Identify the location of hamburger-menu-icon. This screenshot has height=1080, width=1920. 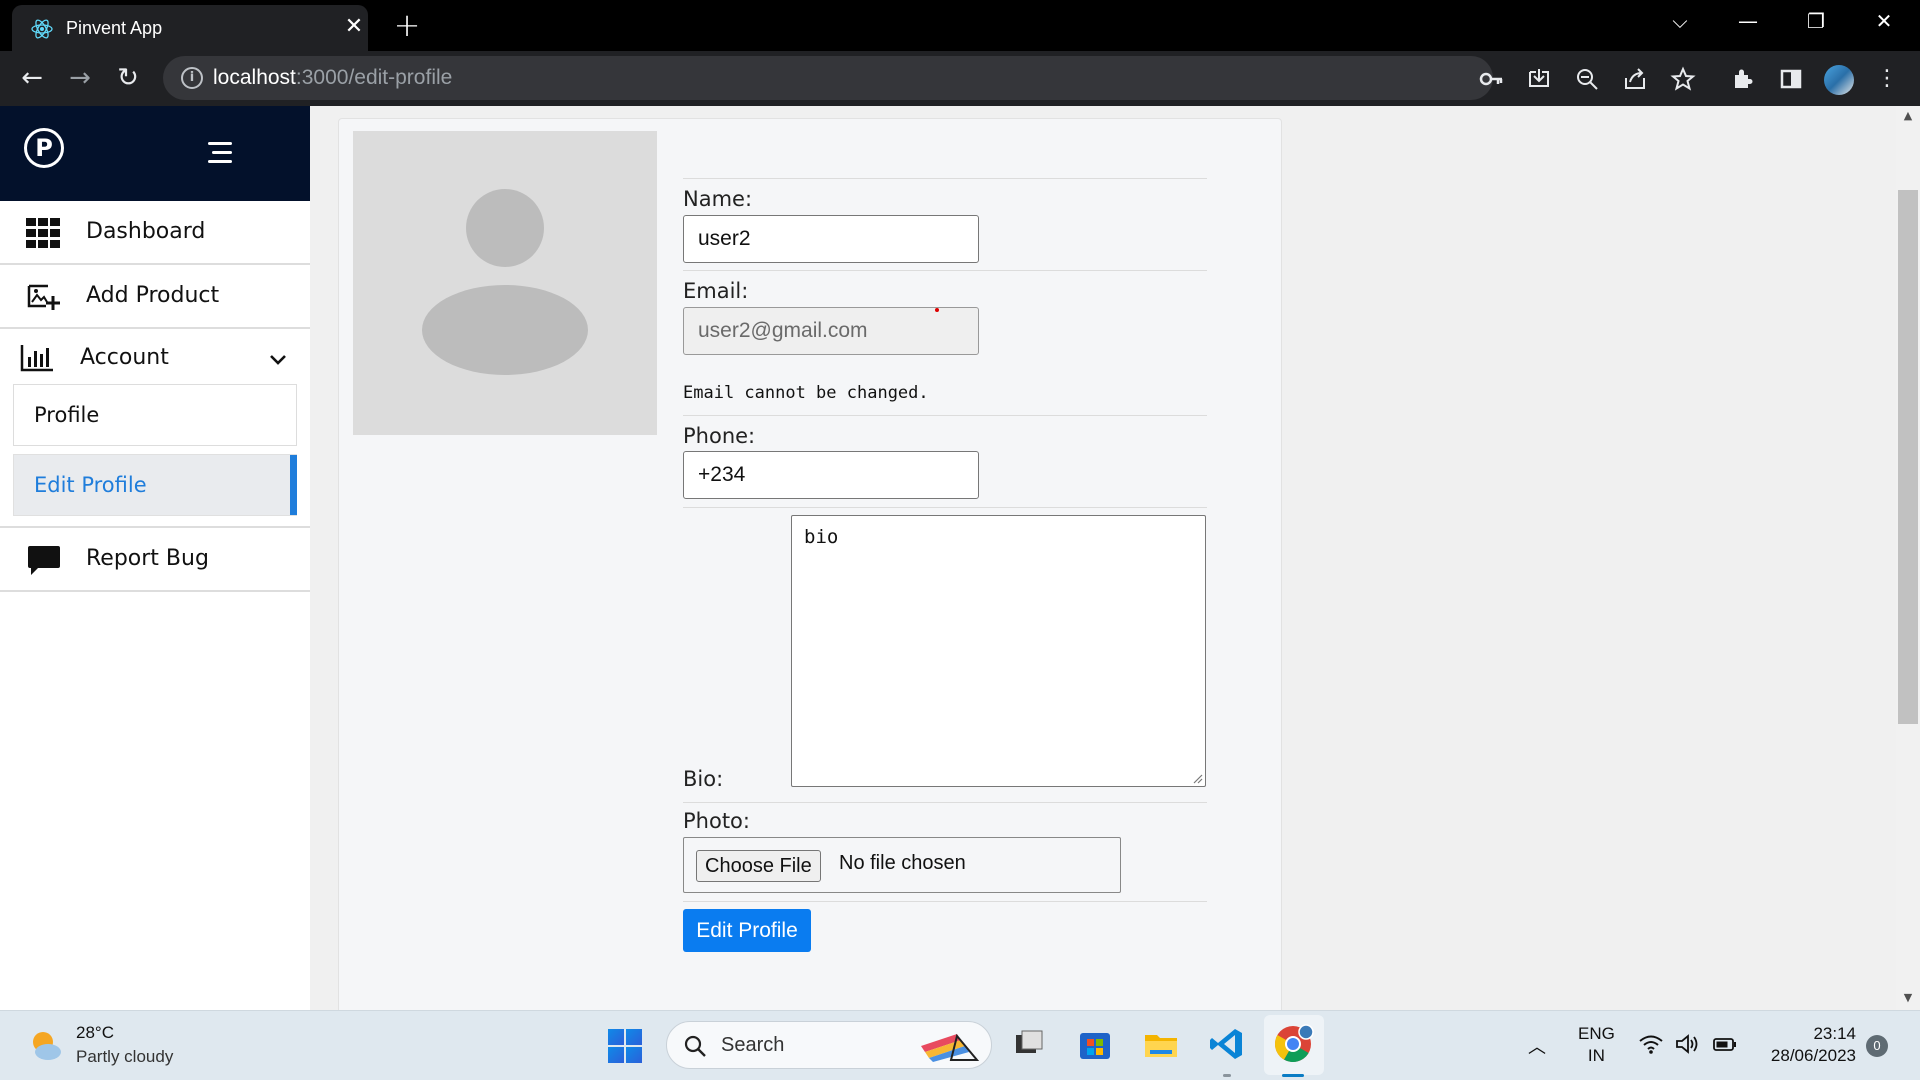
(219, 153).